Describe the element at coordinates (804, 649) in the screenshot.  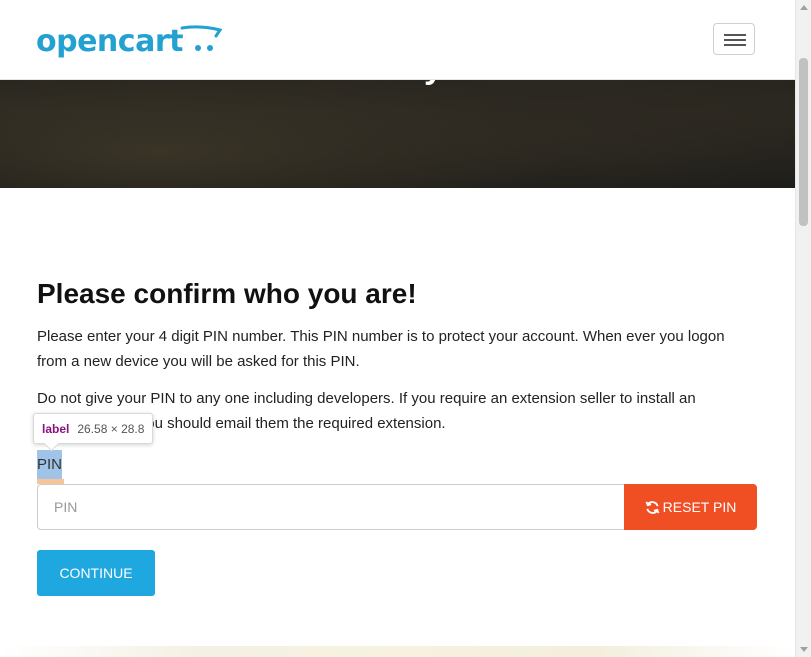
I see `scroll-down-icon` at that location.